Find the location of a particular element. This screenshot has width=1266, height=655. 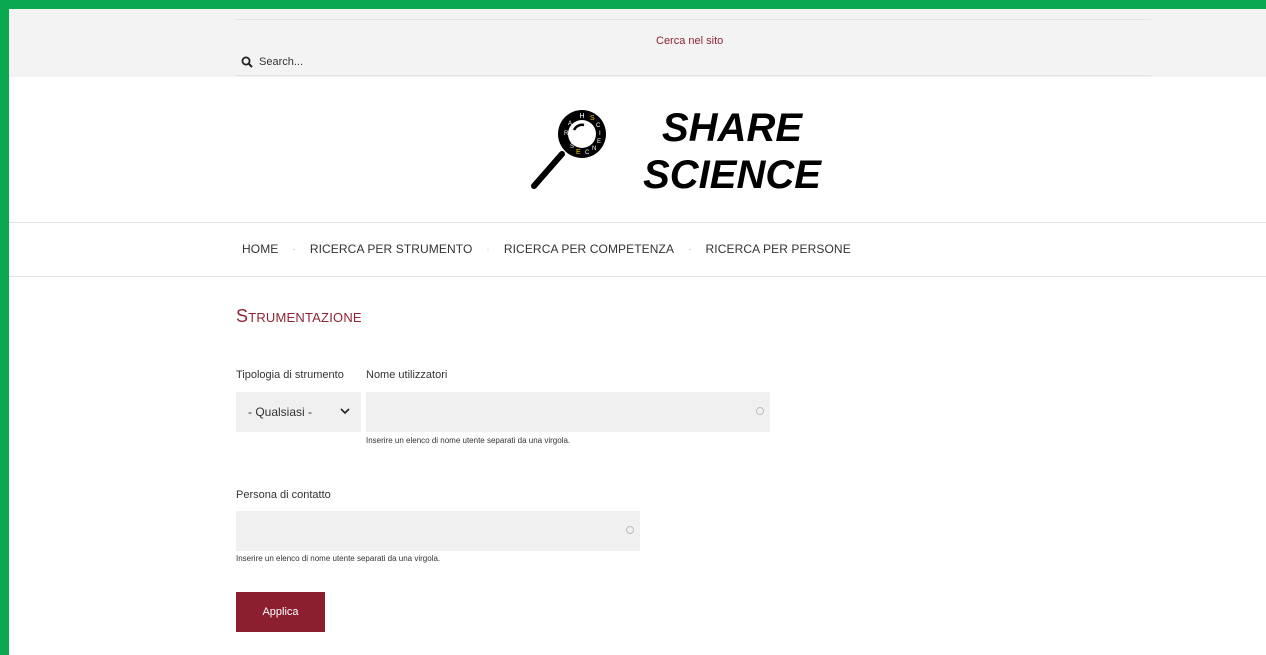

tipologia-select-value: - Qualsiasi - is located at coordinates (280, 412).